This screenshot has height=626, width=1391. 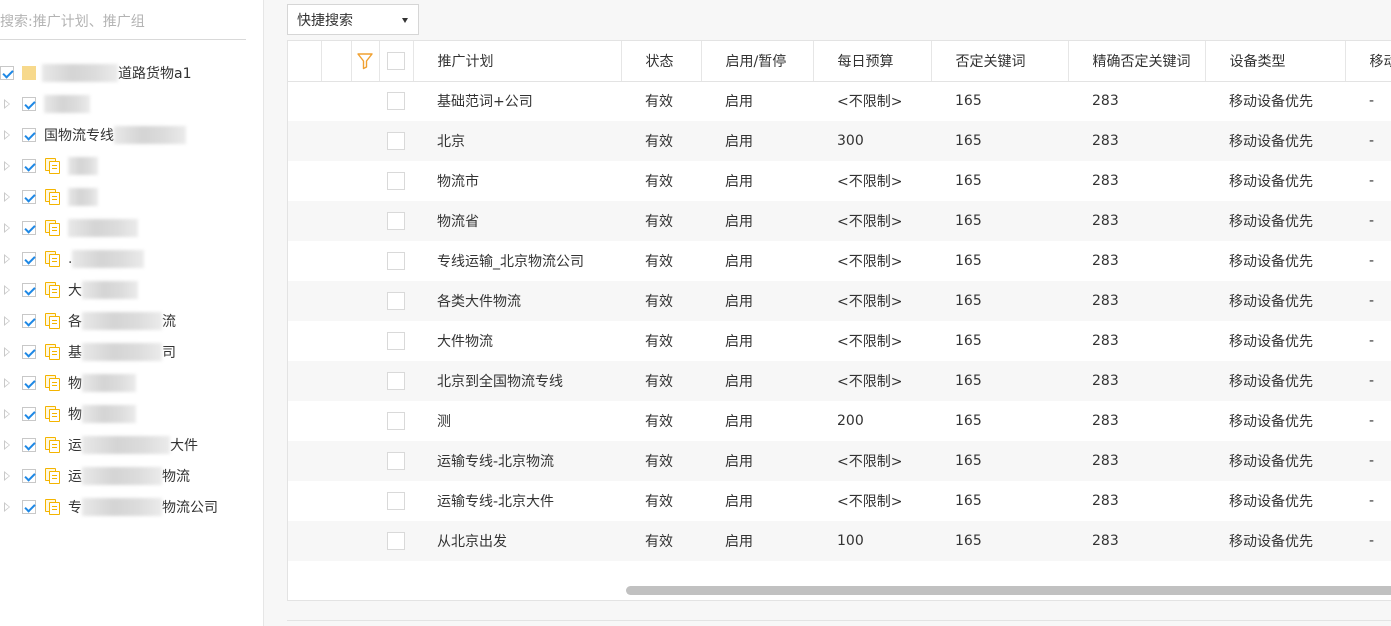 I want to click on sidebar-search, so click(x=123, y=22).